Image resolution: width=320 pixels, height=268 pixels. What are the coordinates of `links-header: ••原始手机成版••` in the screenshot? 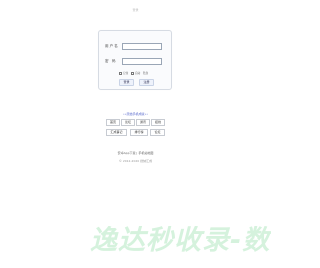 It's located at (135, 114).